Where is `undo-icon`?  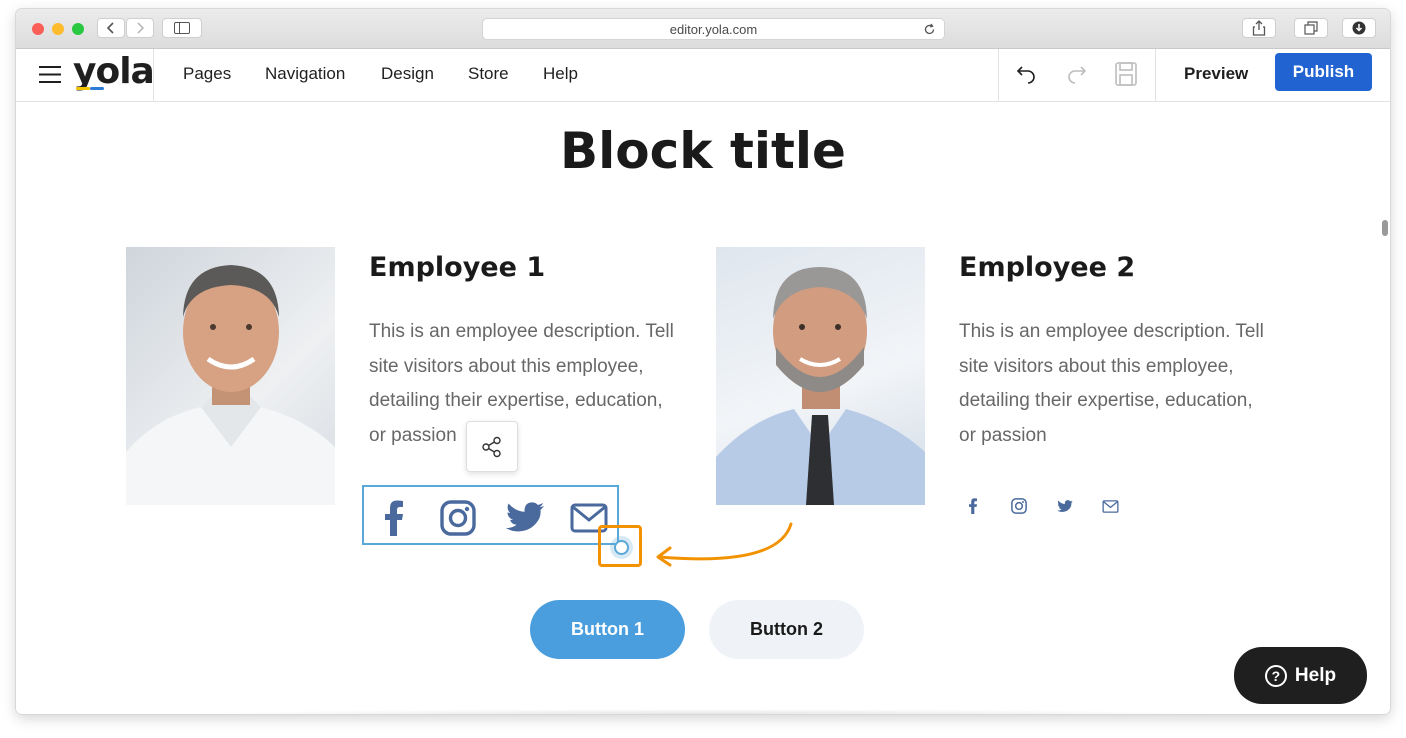
undo-icon is located at coordinates (1027, 74).